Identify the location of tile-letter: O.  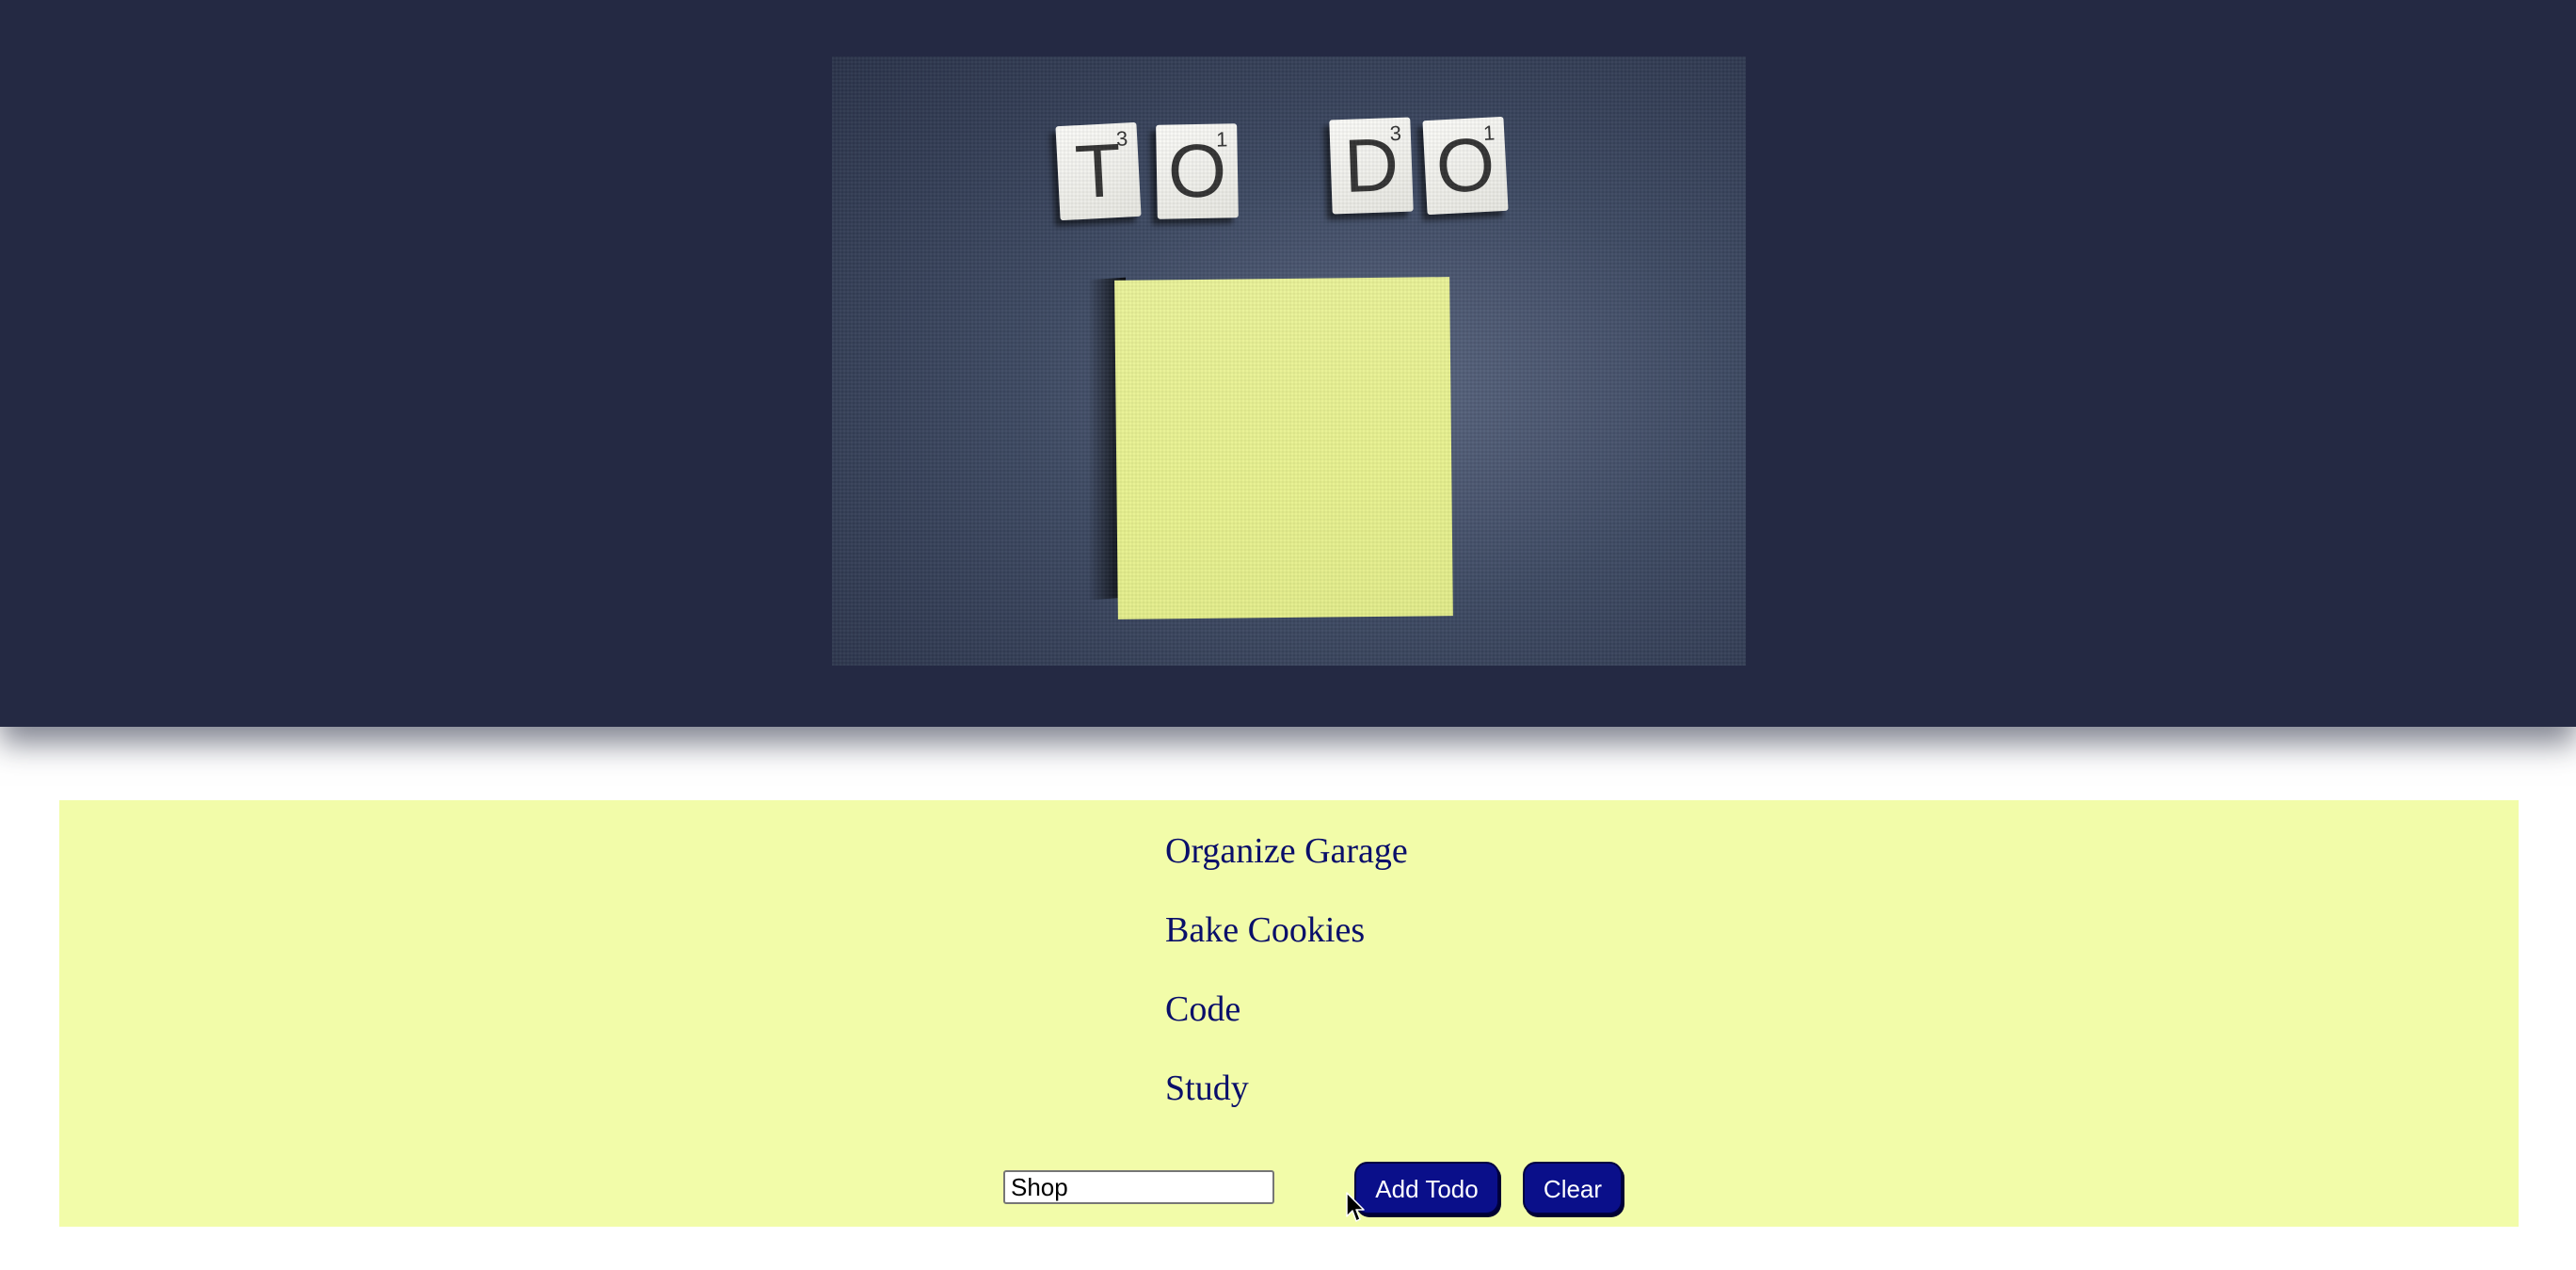
(1465, 165).